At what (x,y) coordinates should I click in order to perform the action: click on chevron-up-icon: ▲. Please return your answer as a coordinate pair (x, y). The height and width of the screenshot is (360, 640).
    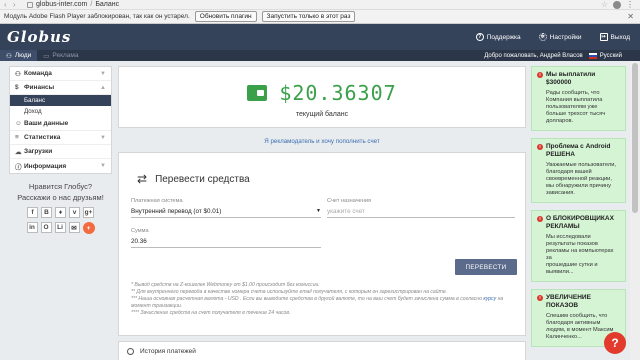
    Looking at the image, I should click on (103, 87).